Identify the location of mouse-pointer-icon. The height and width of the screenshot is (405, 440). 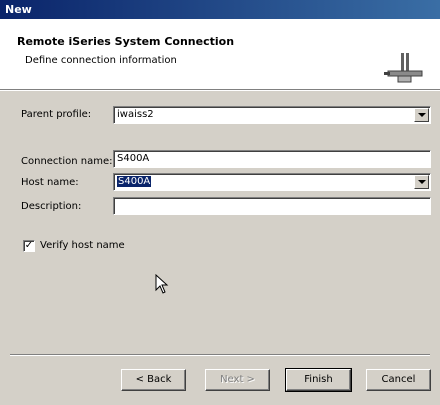
(162, 284).